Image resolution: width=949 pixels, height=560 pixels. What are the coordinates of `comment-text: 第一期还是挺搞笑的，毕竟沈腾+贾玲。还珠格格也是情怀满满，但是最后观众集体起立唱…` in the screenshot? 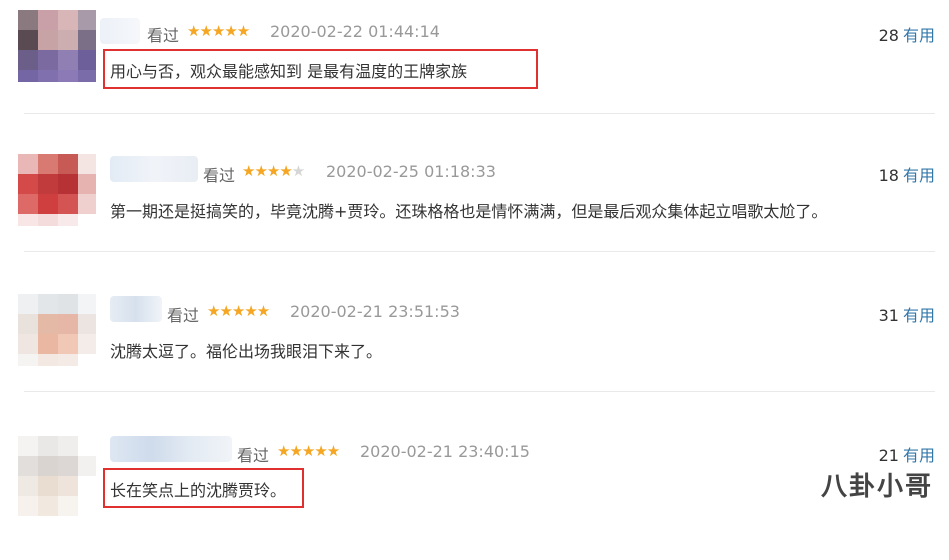 It's located at (469, 211).